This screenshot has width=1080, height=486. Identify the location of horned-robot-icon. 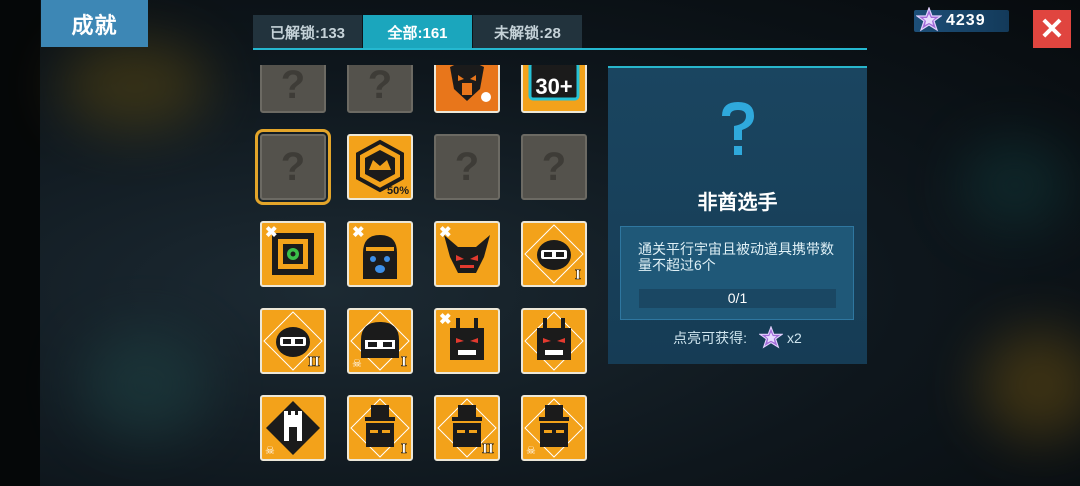
(554, 341).